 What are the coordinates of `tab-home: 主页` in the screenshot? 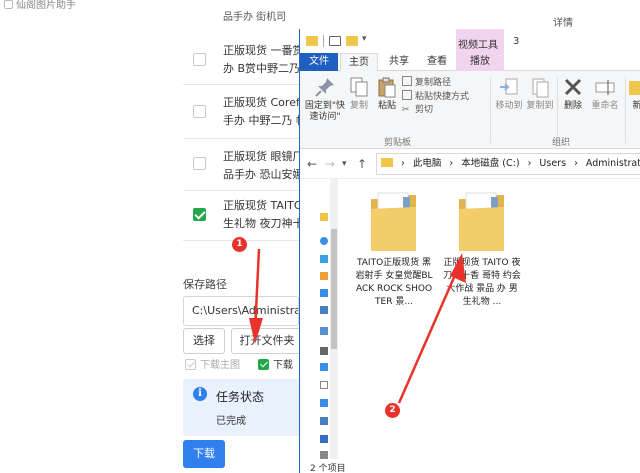 It's located at (359, 62).